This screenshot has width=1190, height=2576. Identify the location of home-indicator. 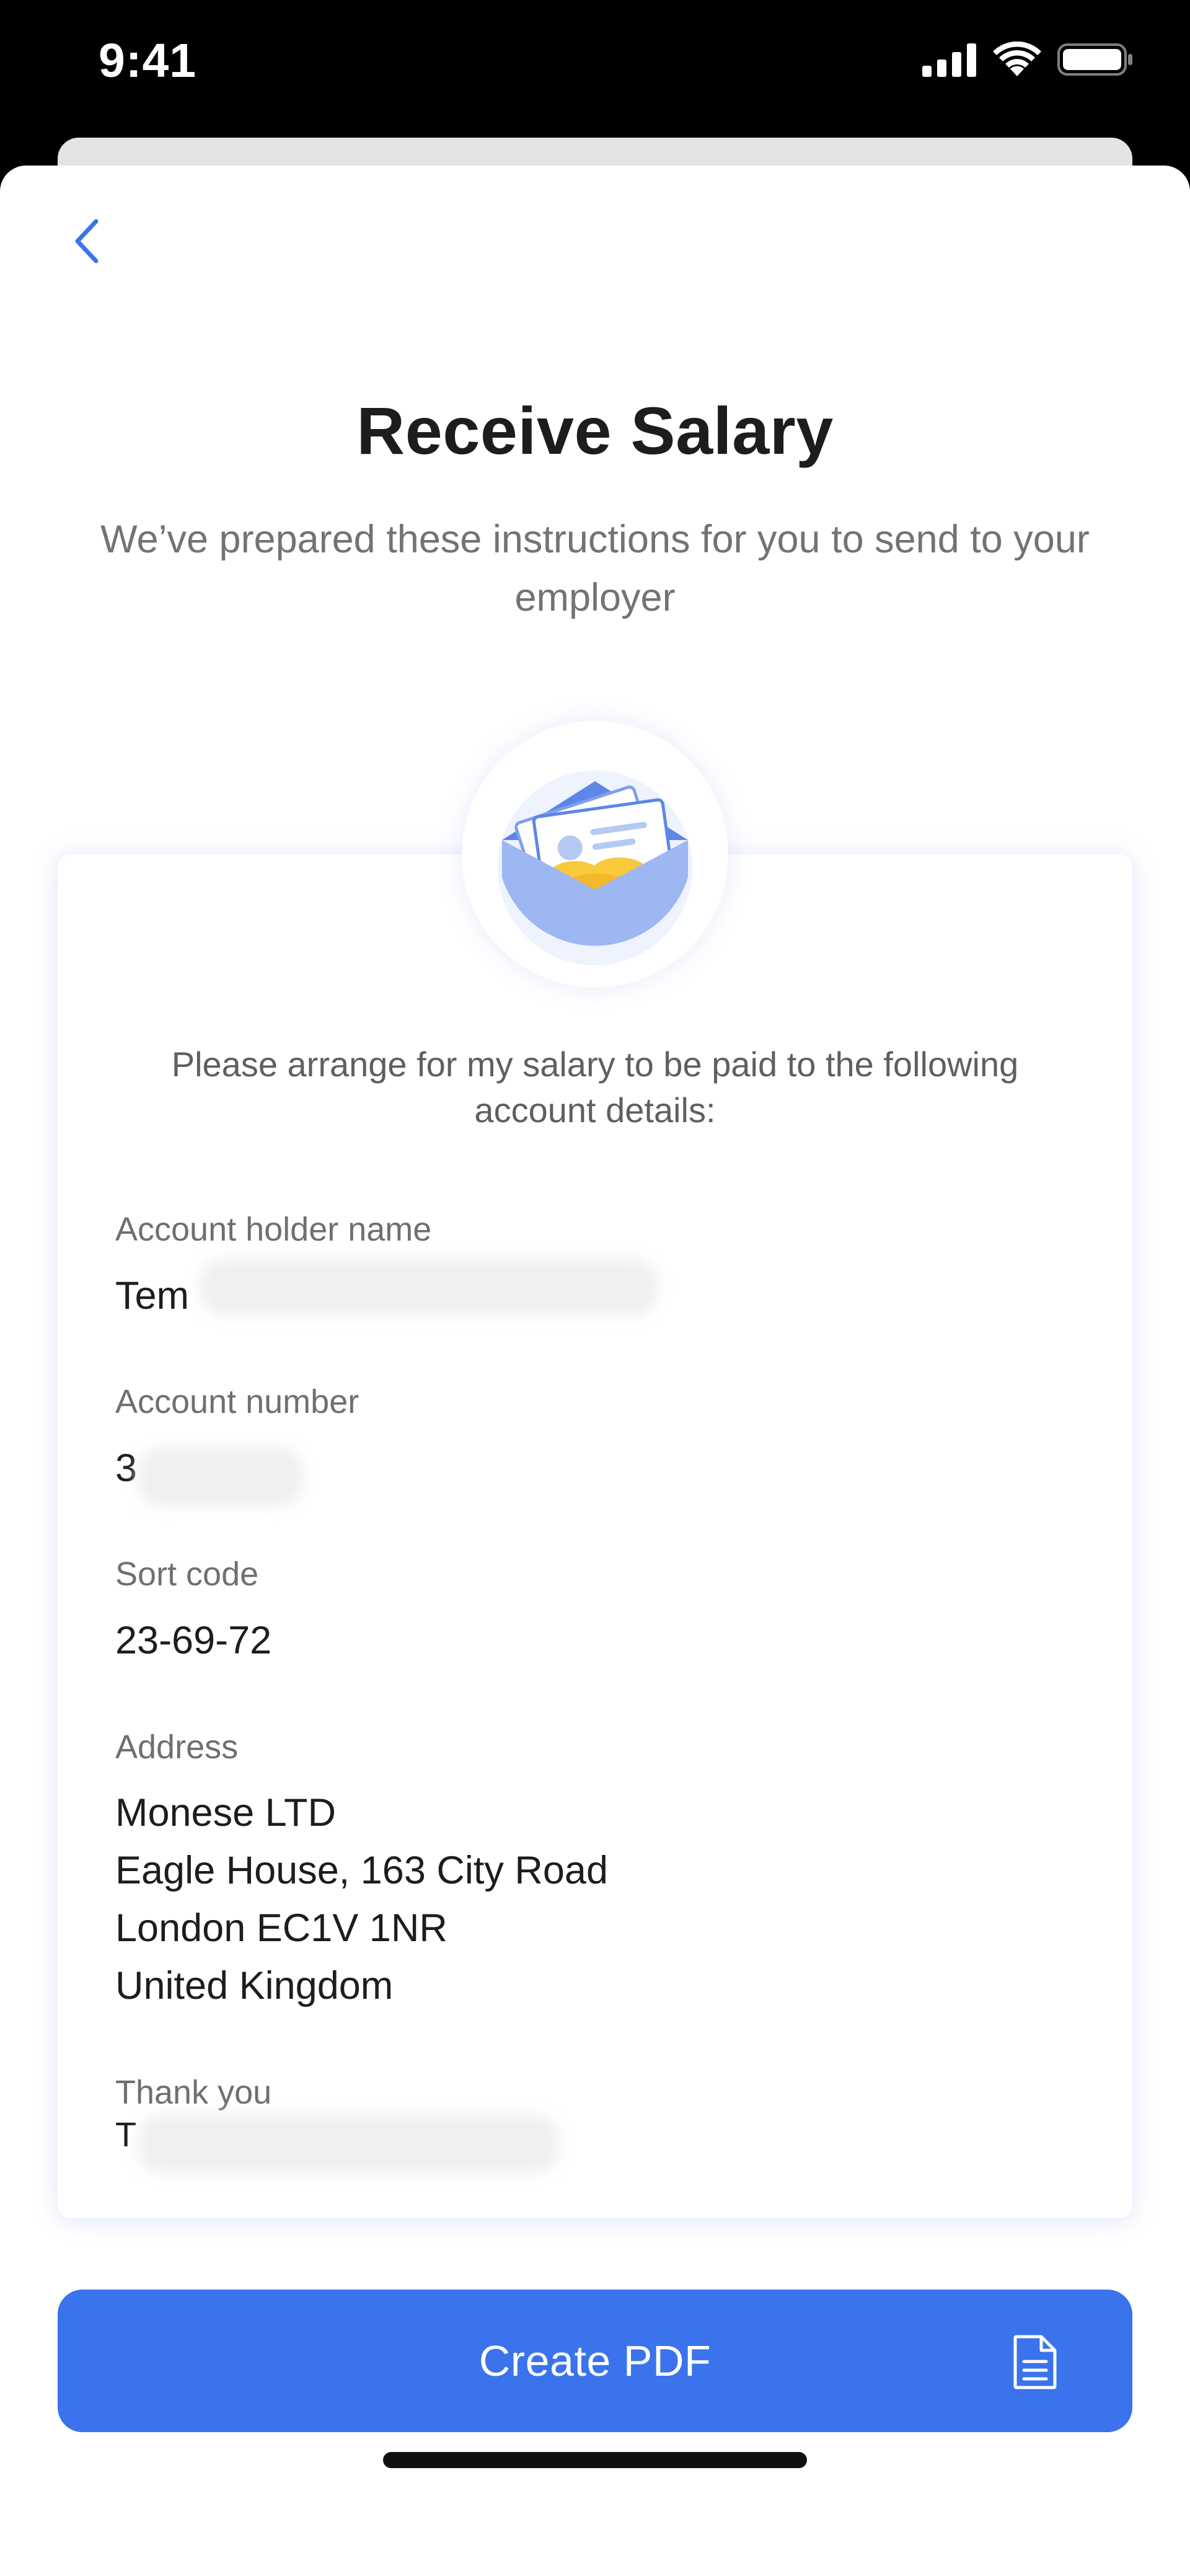
(595, 2460).